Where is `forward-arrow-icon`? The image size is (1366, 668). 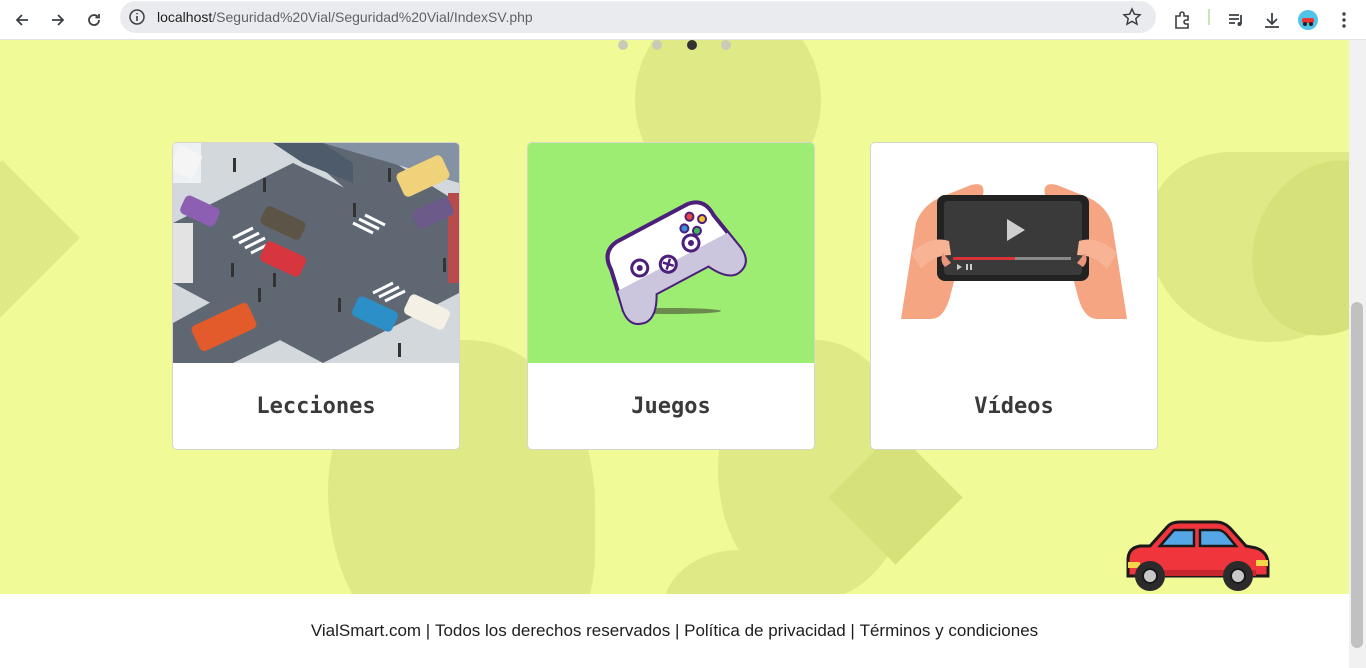 forward-arrow-icon is located at coordinates (58, 20).